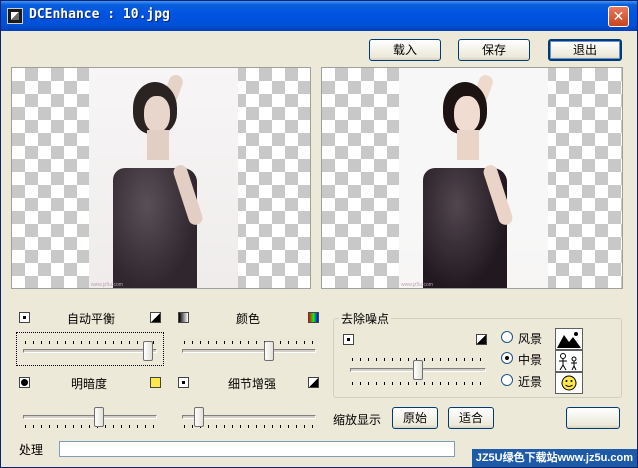 The image size is (638, 468). What do you see at coordinates (248, 319) in the screenshot?
I see `color-label: 颜色` at bounding box center [248, 319].